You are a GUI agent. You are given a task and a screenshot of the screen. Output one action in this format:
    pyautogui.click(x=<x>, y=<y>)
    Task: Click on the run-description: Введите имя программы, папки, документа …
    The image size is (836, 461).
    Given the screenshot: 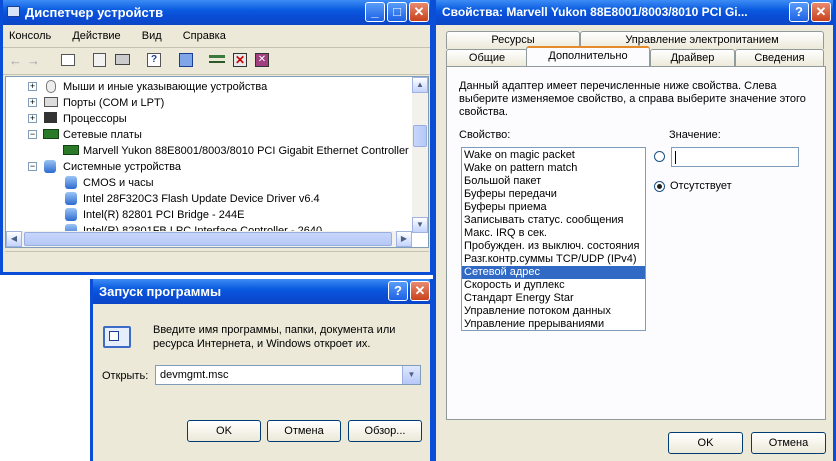 What is the action you would take?
    pyautogui.click(x=274, y=337)
    